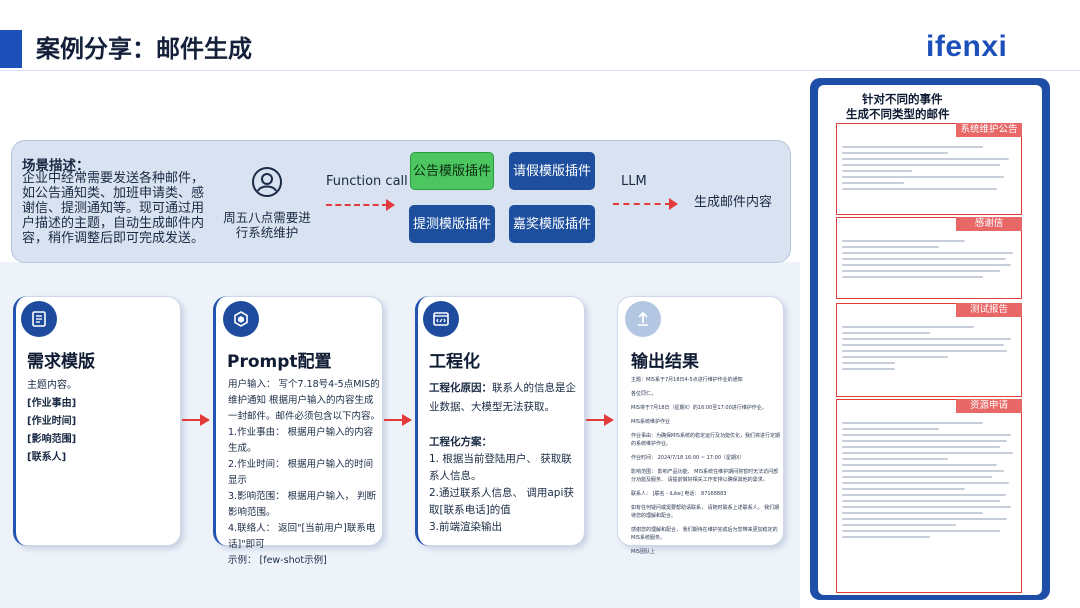 The width and height of the screenshot is (1080, 608). What do you see at coordinates (279, 362) in the screenshot?
I see `card-prompt-title: Prompt配置` at bounding box center [279, 362].